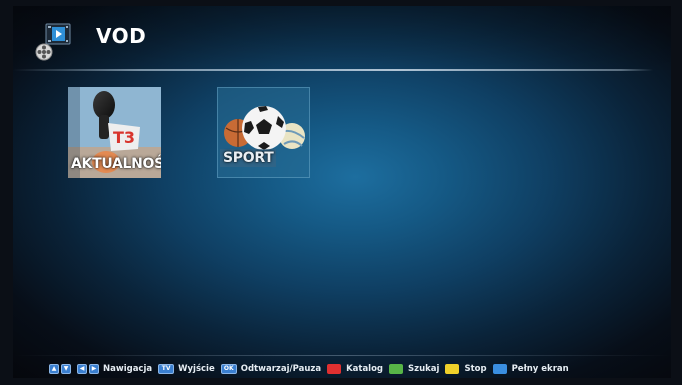 This screenshot has width=682, height=385. What do you see at coordinates (100, 369) in the screenshot?
I see `hint-navigation: ▲ ▼ ◀ ▶ Nawigacja` at bounding box center [100, 369].